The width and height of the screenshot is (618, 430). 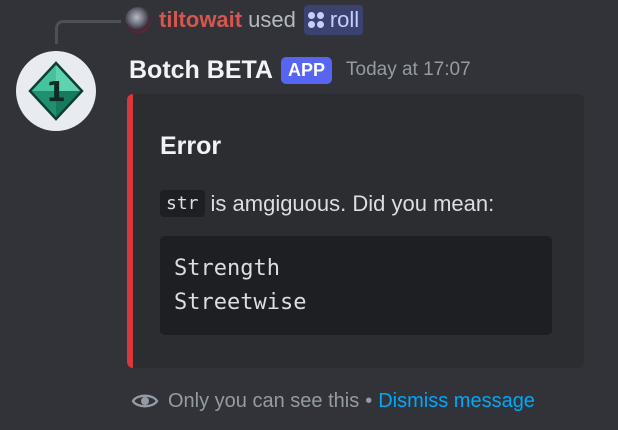 I want to click on ephemeral-notice: Only you can see this • Dismiss message, so click(x=332, y=401).